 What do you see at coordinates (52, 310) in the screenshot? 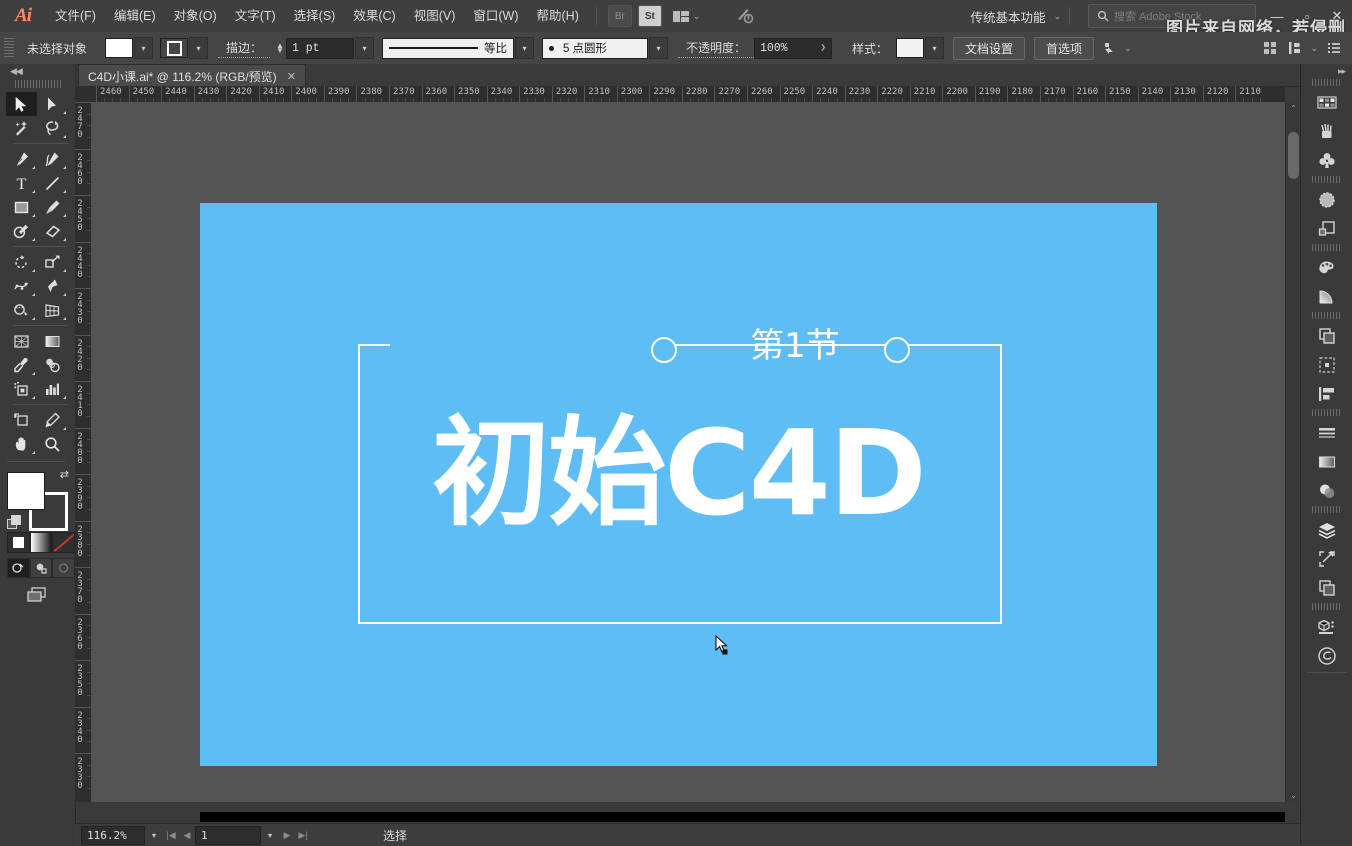
I see `perspective-grid-tool` at bounding box center [52, 310].